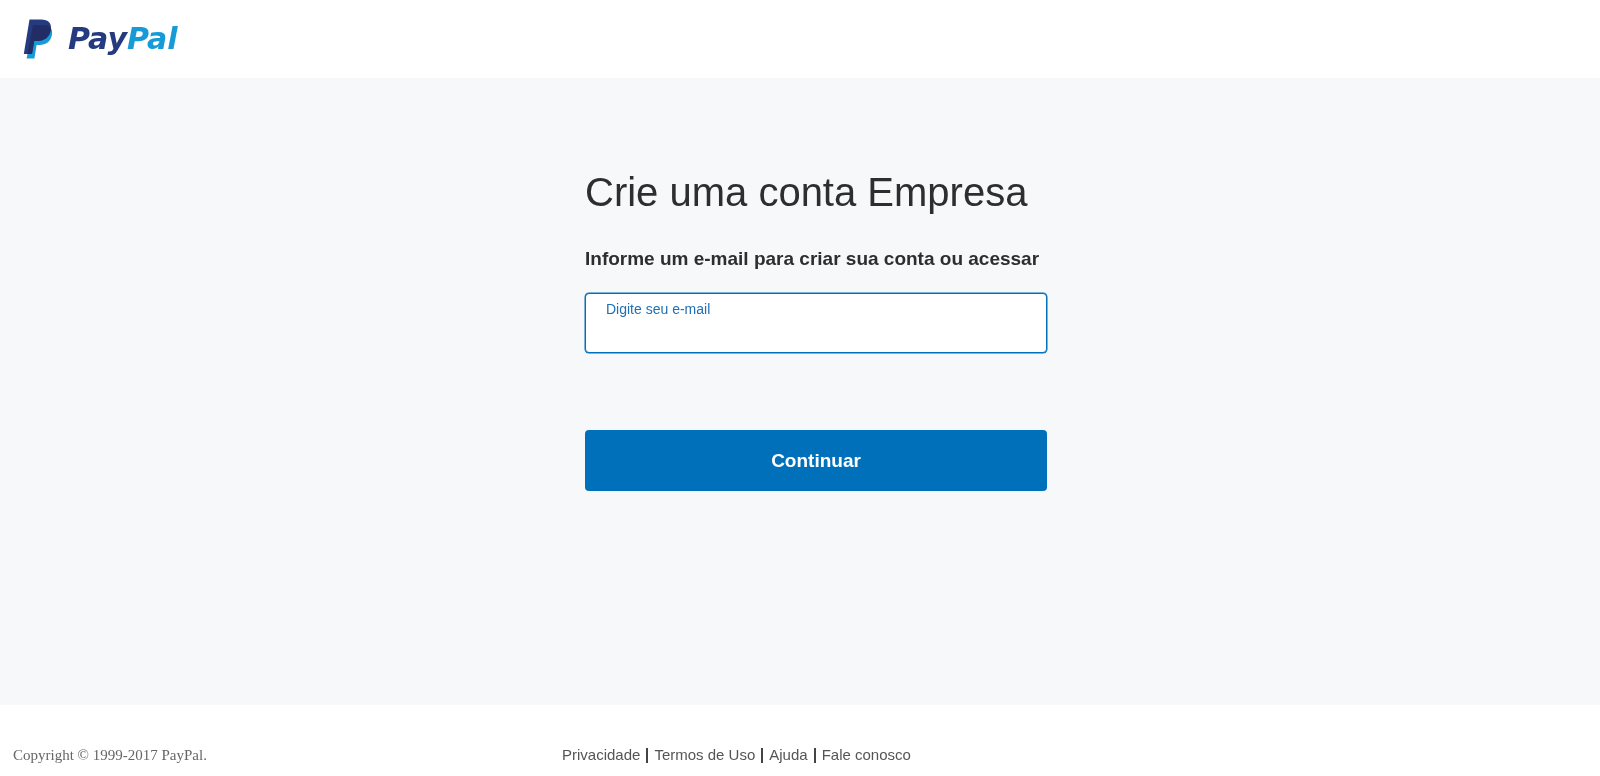  I want to click on continue-button: Continuar, so click(816, 460).